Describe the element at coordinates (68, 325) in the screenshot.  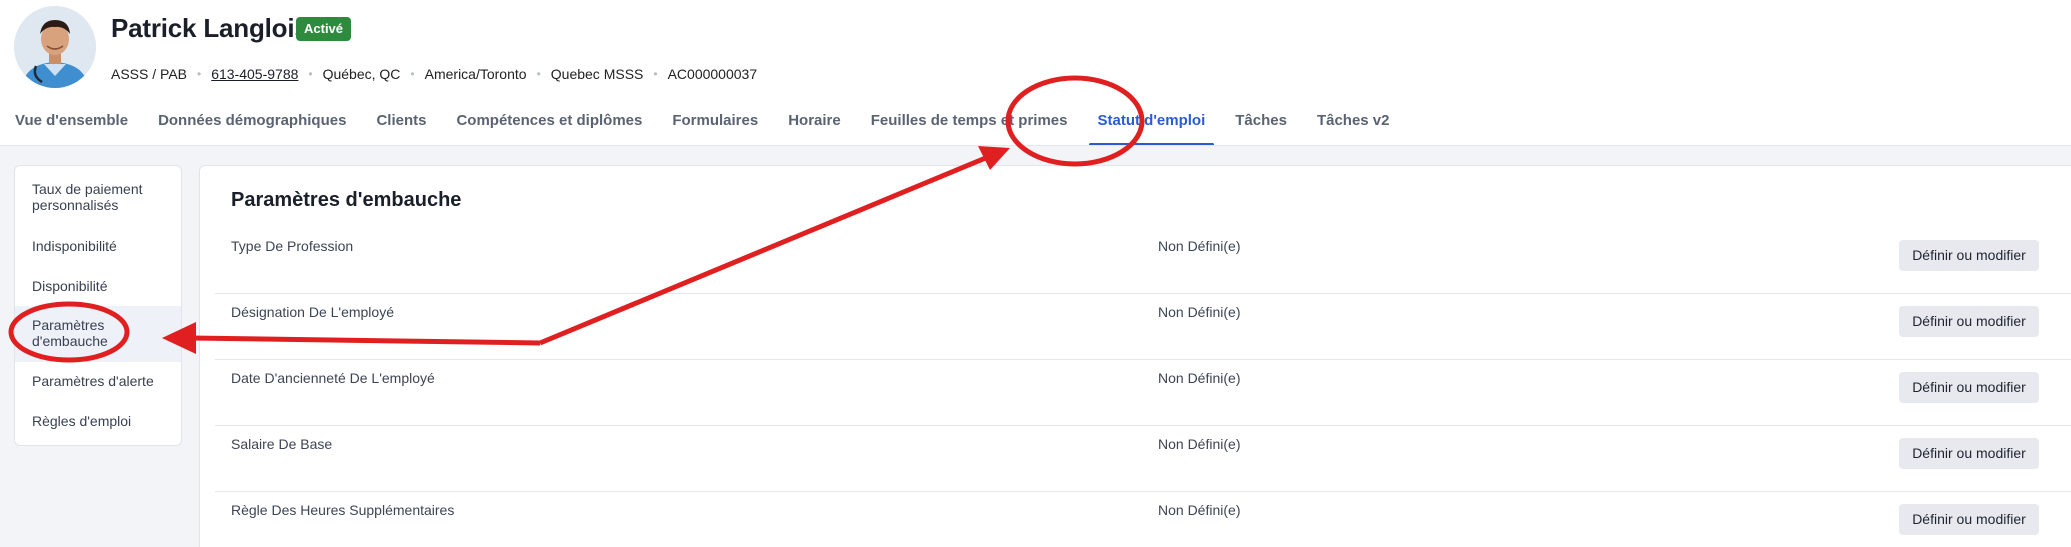
I see `sidebar-item-label: Paramètres` at that location.